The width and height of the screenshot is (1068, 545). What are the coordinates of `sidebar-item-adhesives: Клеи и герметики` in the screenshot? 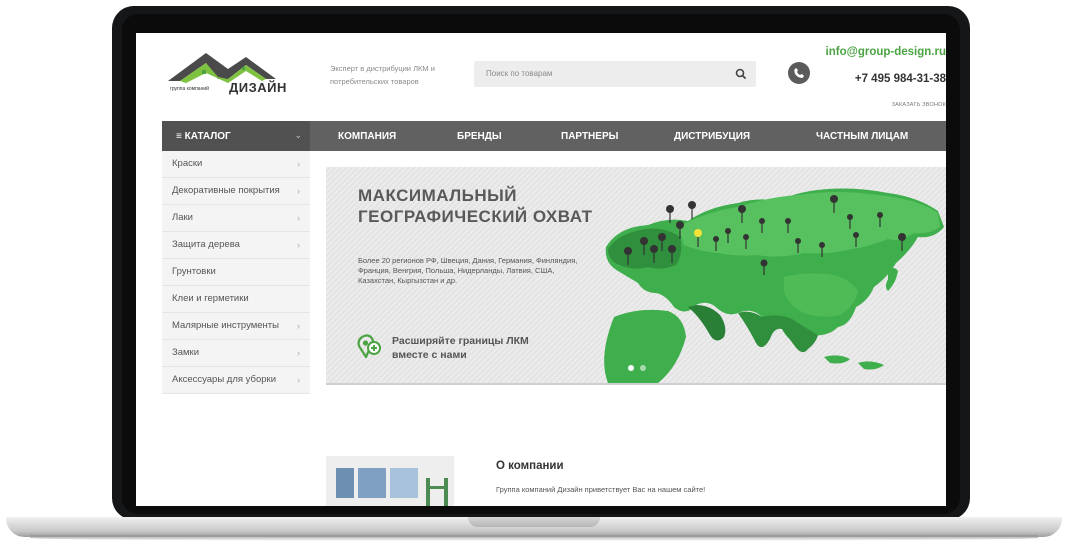 It's located at (236, 299).